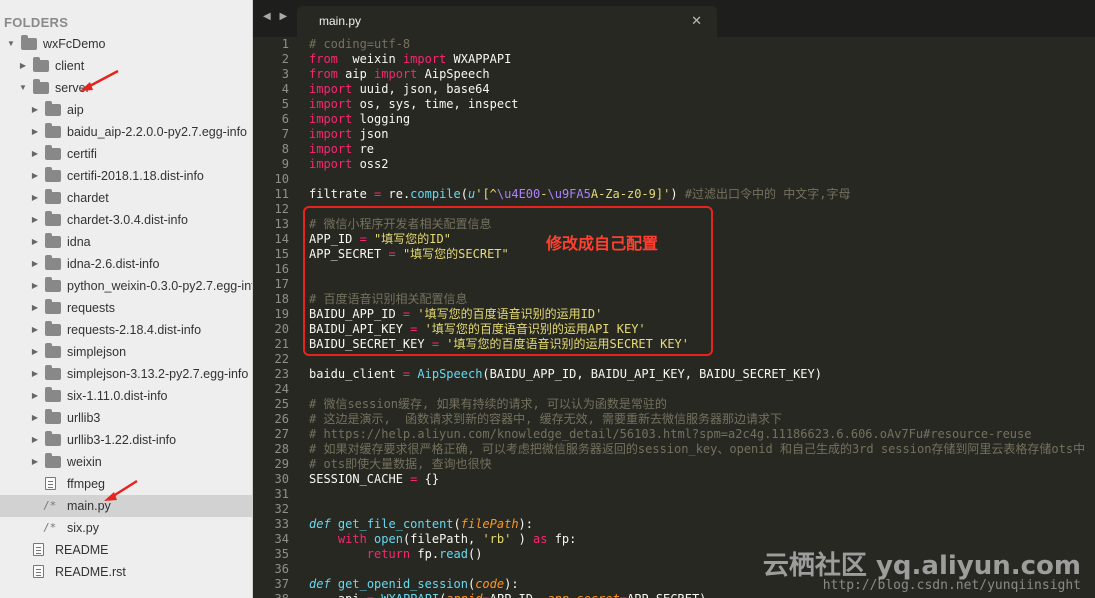  What do you see at coordinates (281, 419) in the screenshot?
I see `line-number: 26` at bounding box center [281, 419].